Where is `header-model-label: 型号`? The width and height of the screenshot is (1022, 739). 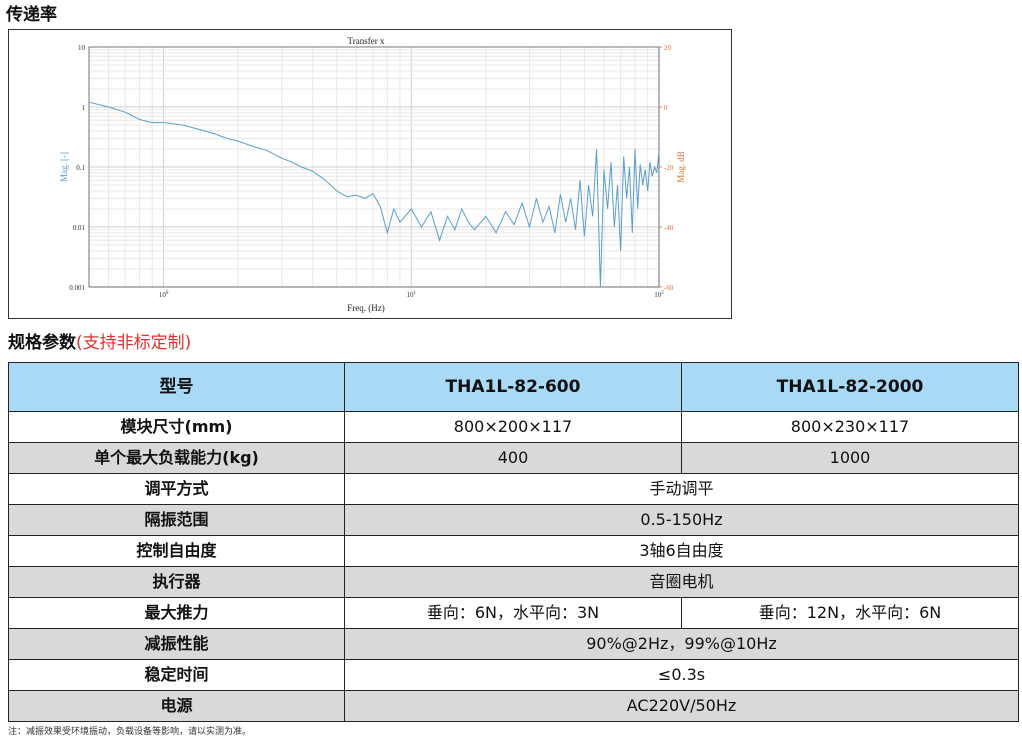 header-model-label: 型号 is located at coordinates (176, 387).